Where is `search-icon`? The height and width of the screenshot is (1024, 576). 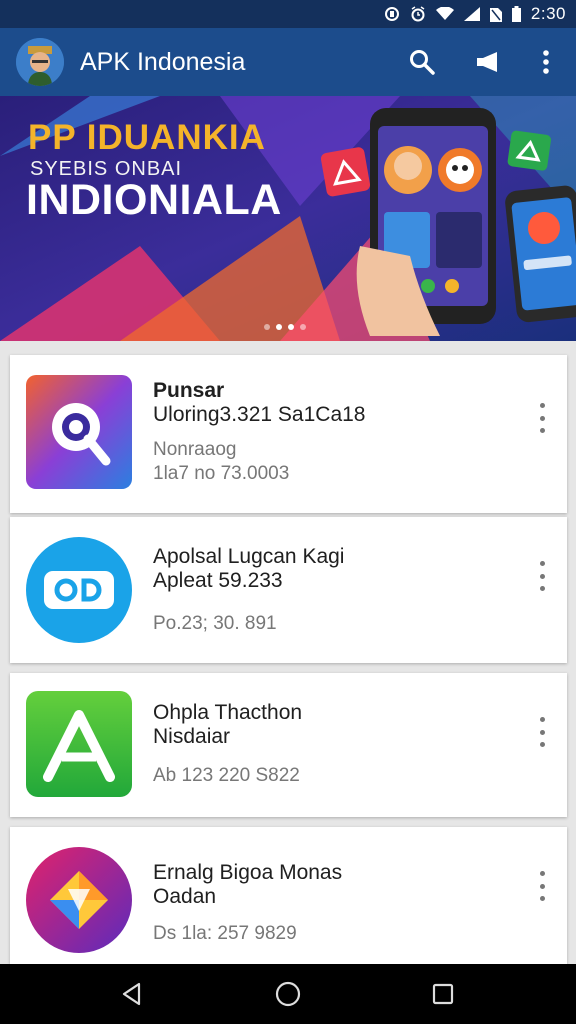 search-icon is located at coordinates (422, 62).